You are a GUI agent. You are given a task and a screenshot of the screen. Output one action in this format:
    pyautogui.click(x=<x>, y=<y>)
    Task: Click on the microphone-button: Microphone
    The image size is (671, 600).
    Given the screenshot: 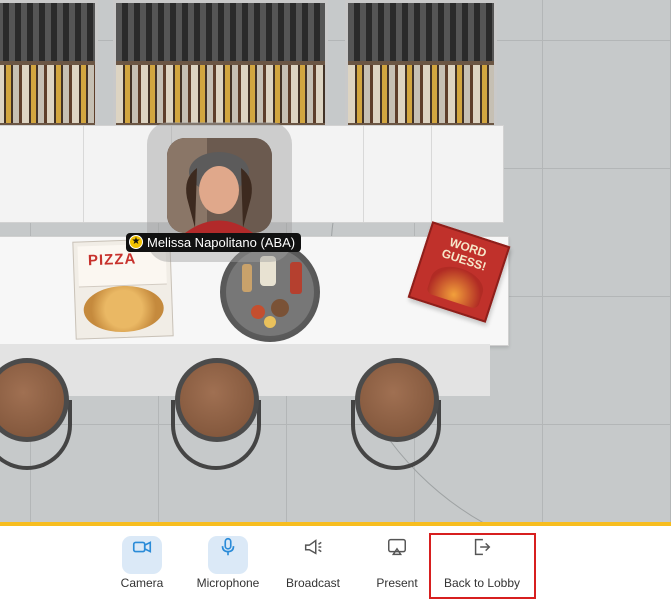 What is the action you would take?
    pyautogui.click(x=228, y=563)
    